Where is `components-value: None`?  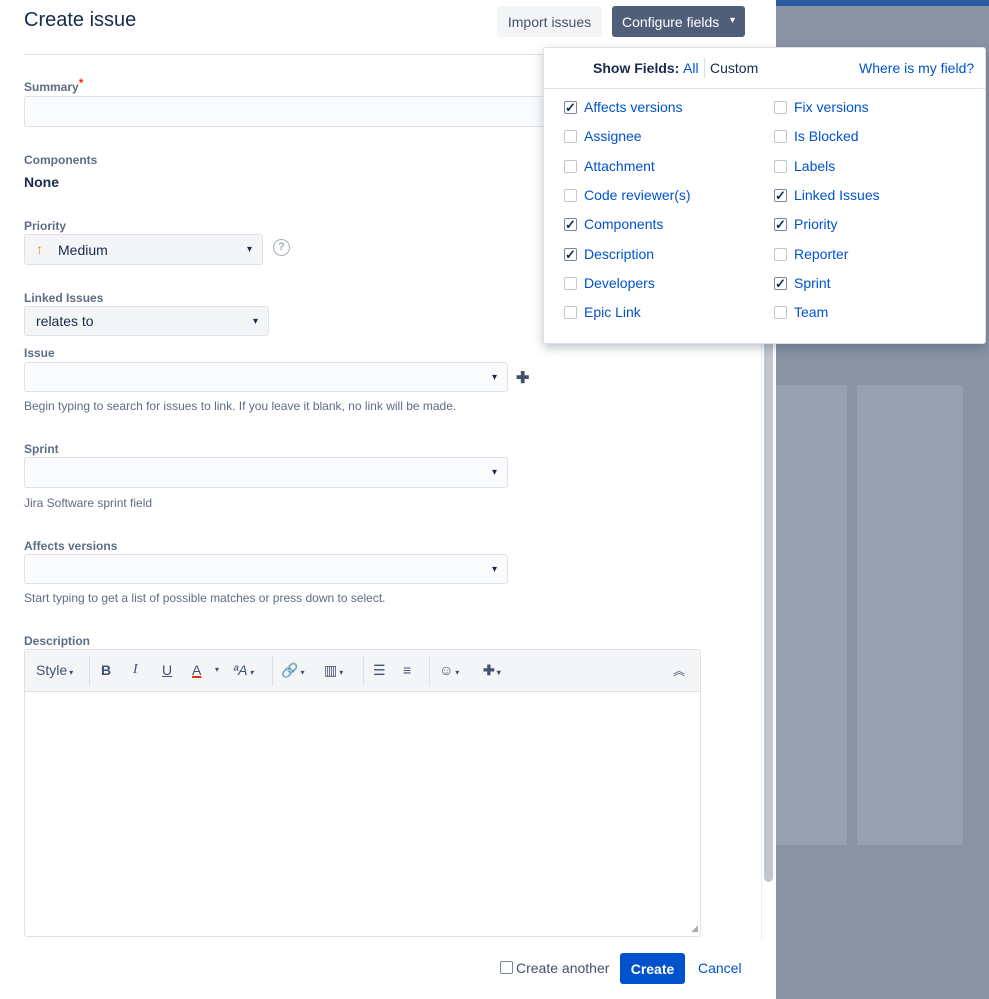
components-value: None is located at coordinates (41, 182).